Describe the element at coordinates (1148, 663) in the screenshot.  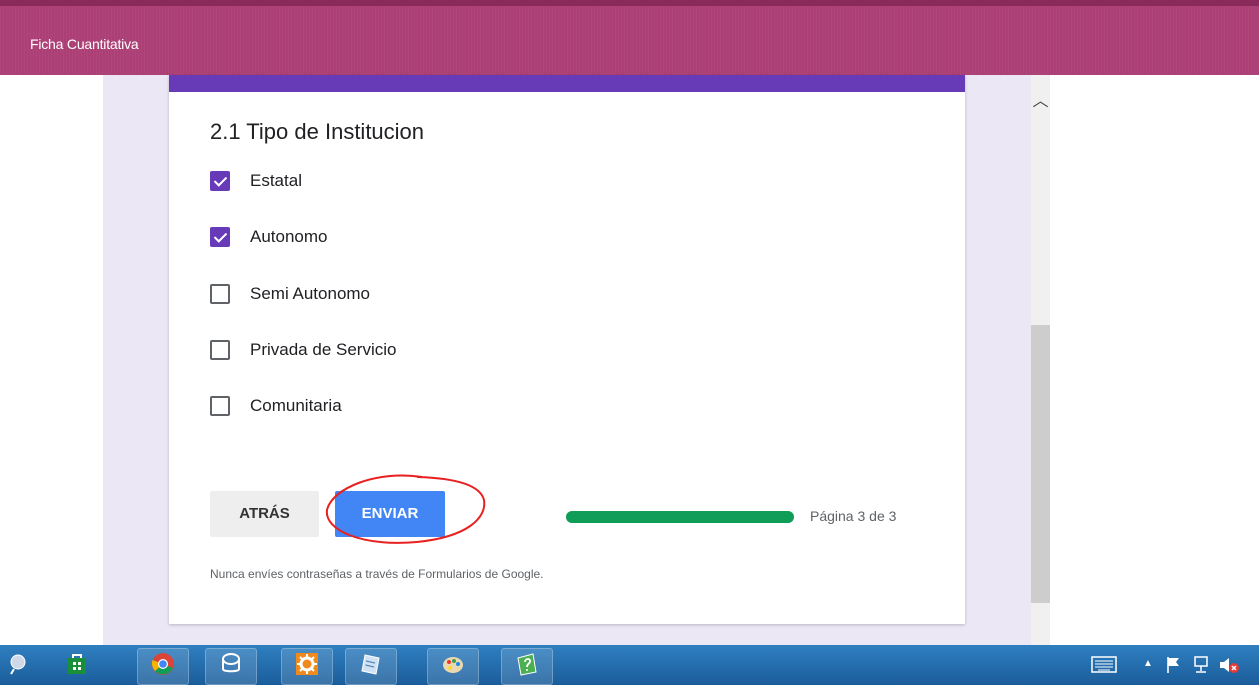
I see `chevron-up-icon: ▲` at that location.